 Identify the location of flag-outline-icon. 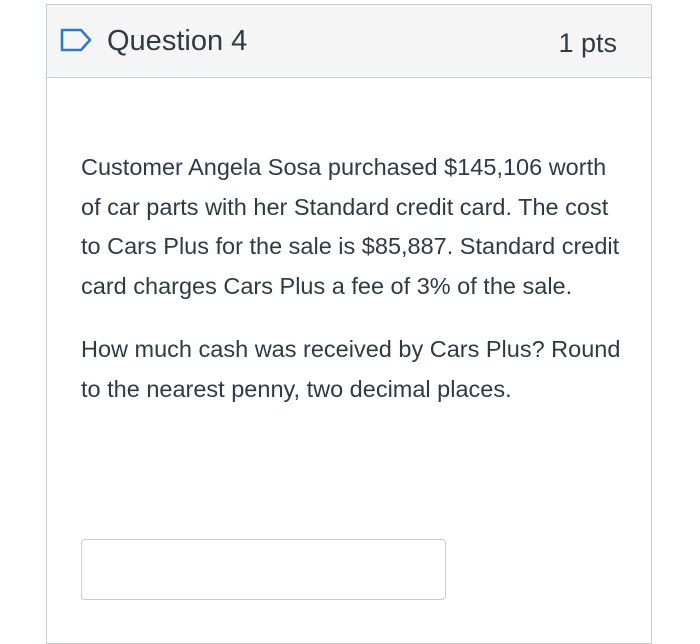
(76, 40).